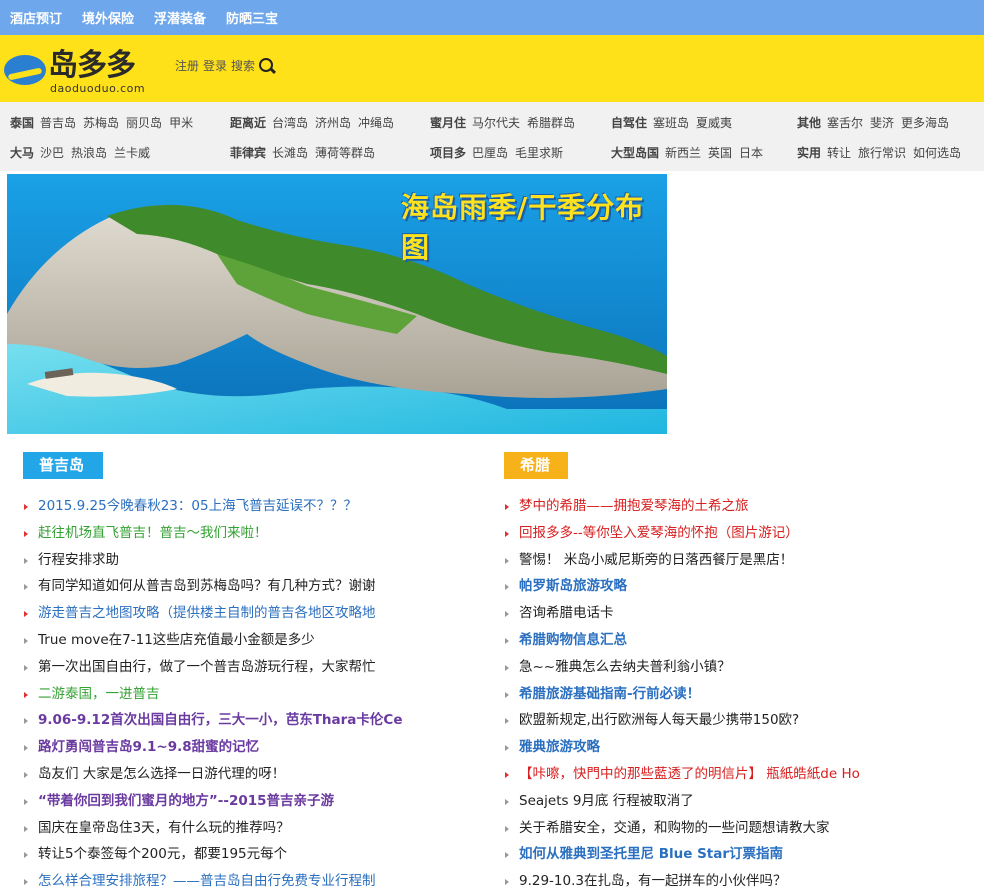  I want to click on topic-link: 关于希腊安全，交通，和购物的一些问题想请教大家, so click(674, 828).